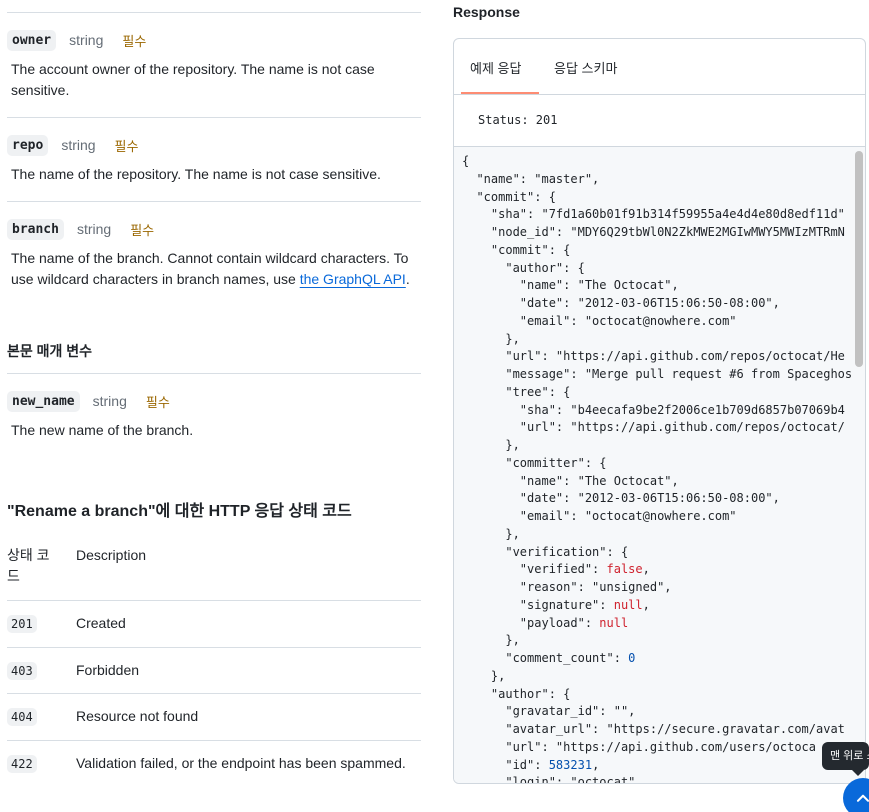 The width and height of the screenshot is (869, 812). What do you see at coordinates (22, 624) in the screenshot?
I see `status-code-badge: 201` at bounding box center [22, 624].